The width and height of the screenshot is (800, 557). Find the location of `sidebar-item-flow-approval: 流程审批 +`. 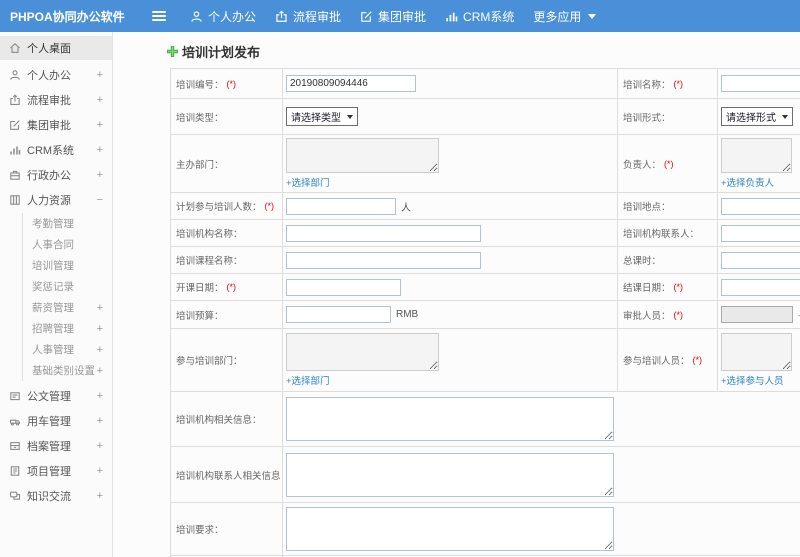

sidebar-item-flow-approval: 流程审批 + is located at coordinates (56, 99).